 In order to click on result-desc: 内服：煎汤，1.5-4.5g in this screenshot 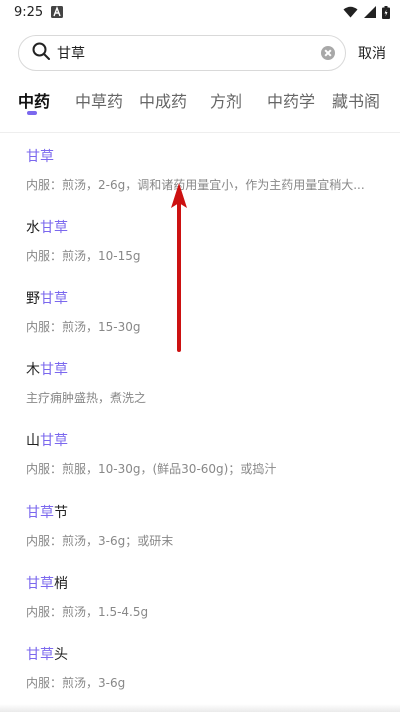, I will do `click(87, 612)`.